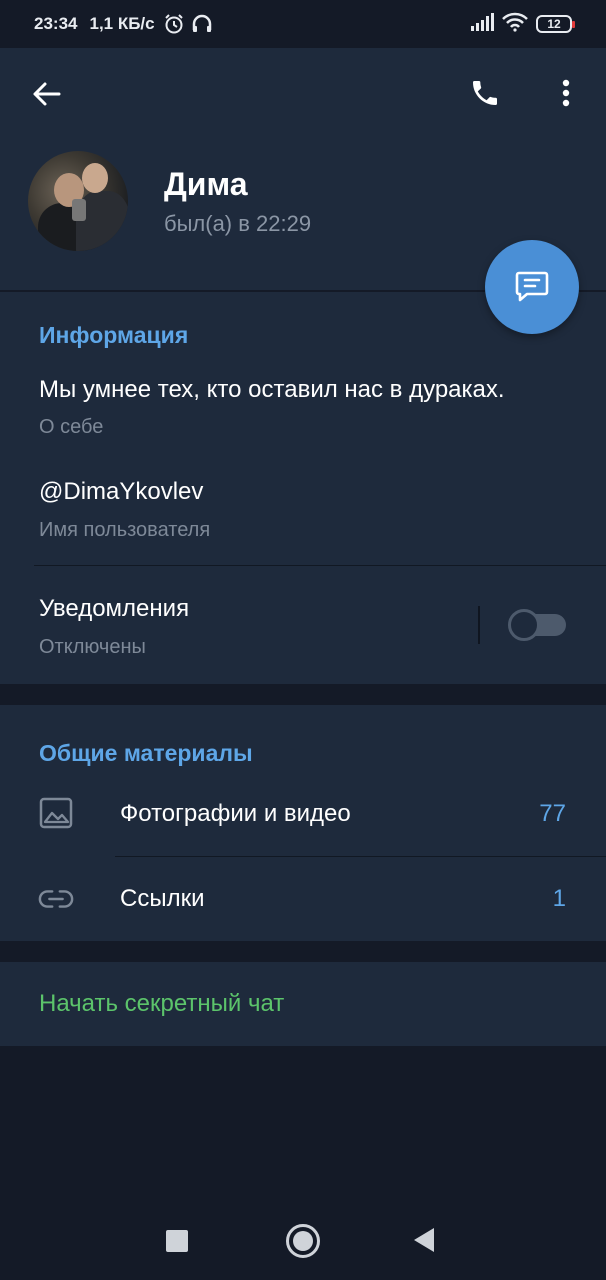  I want to click on bio-text: Мы умнее тех, кто оставил нас в дураках., so click(272, 389).